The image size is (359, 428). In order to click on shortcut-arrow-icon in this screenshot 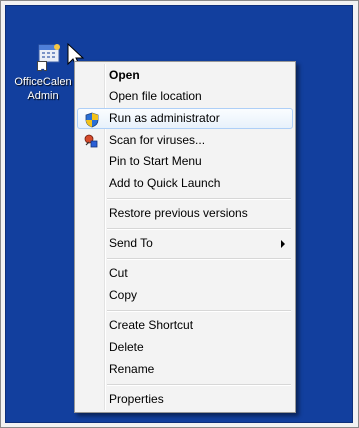, I will do `click(42, 67)`.